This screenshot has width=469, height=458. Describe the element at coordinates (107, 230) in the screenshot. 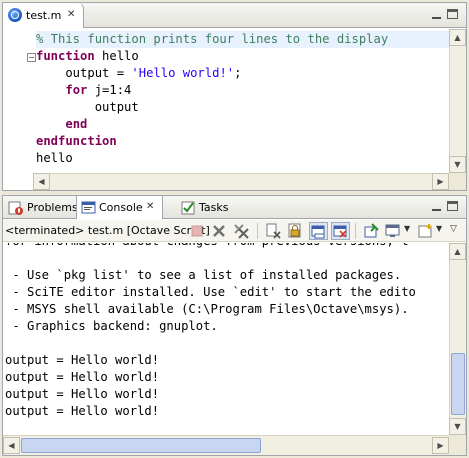

I see `console-title: <terminated> test.m [Octave Script]` at that location.